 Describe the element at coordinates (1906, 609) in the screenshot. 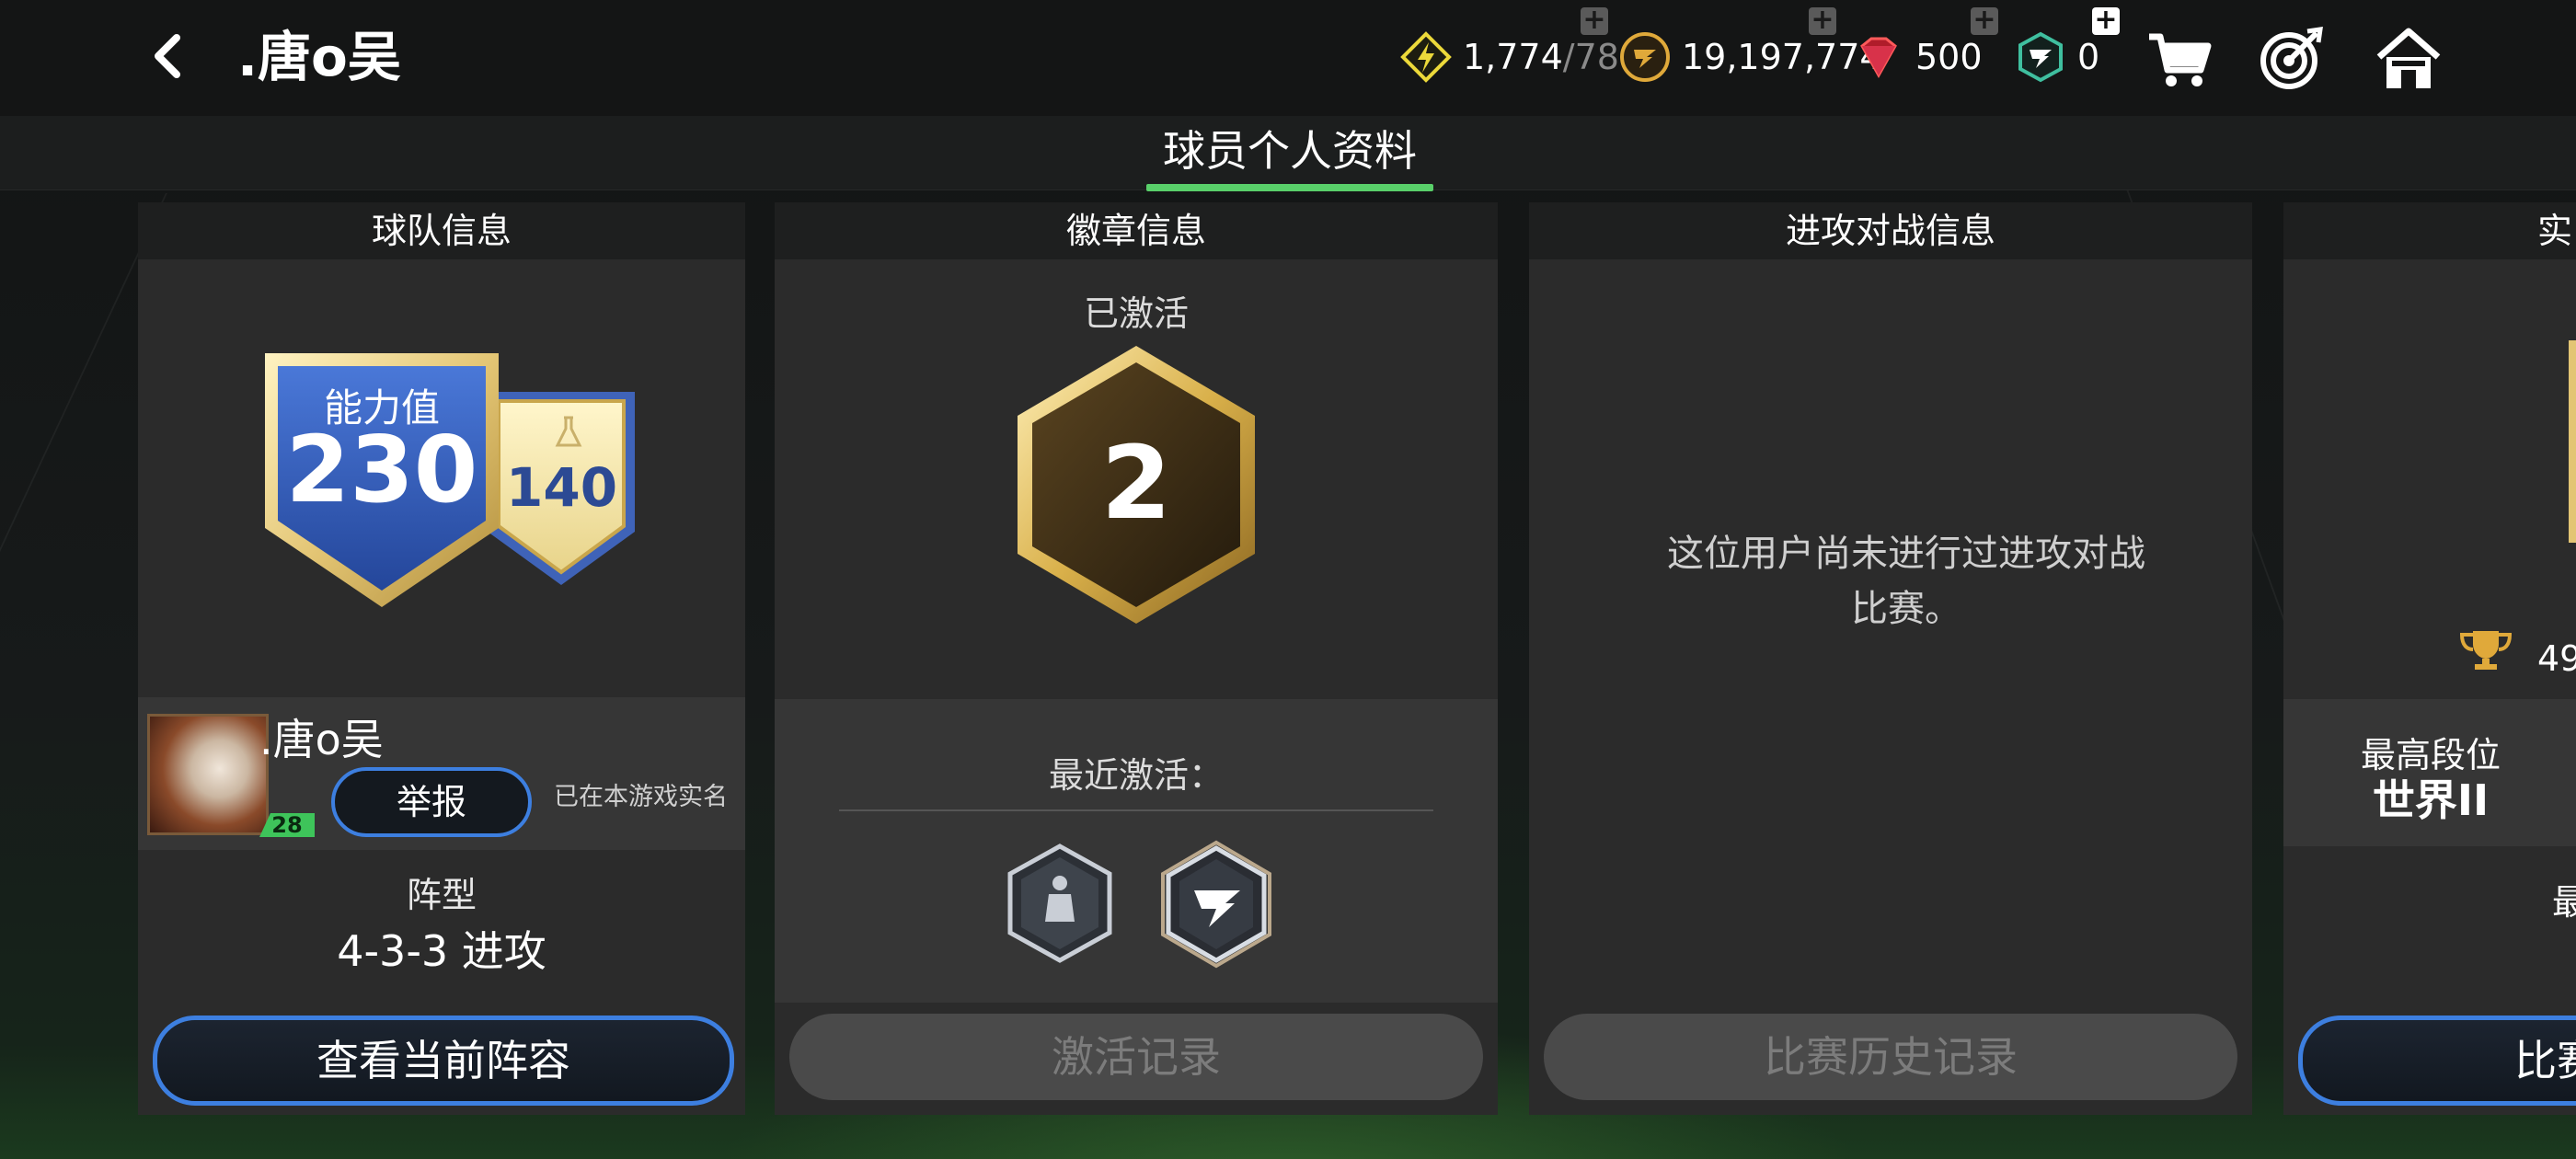

I see `empty-state-line-2: 比赛。` at that location.